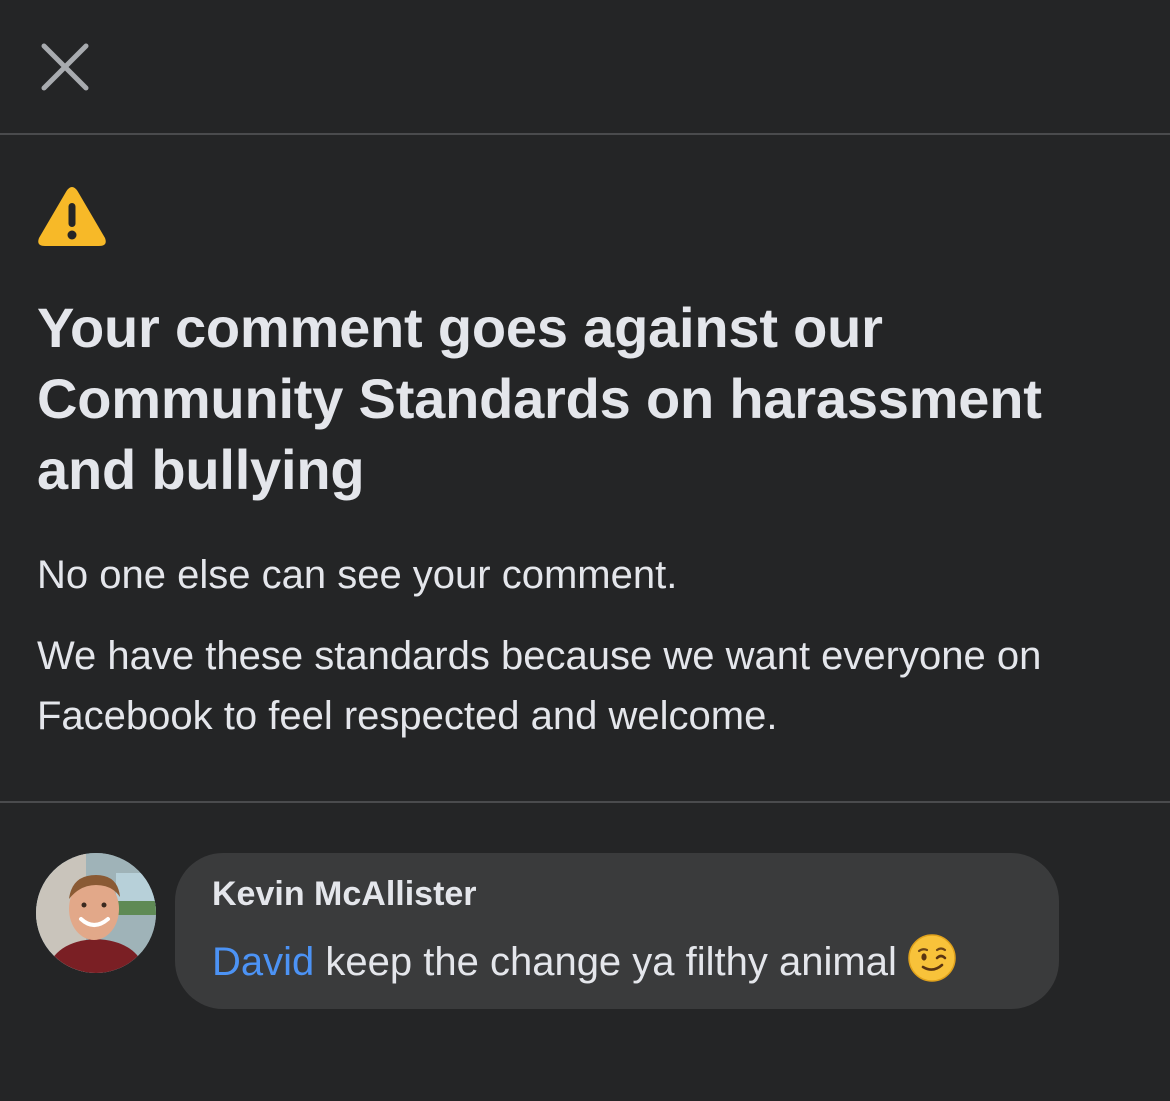  Describe the element at coordinates (585, 802) in the screenshot. I see `divider` at that location.